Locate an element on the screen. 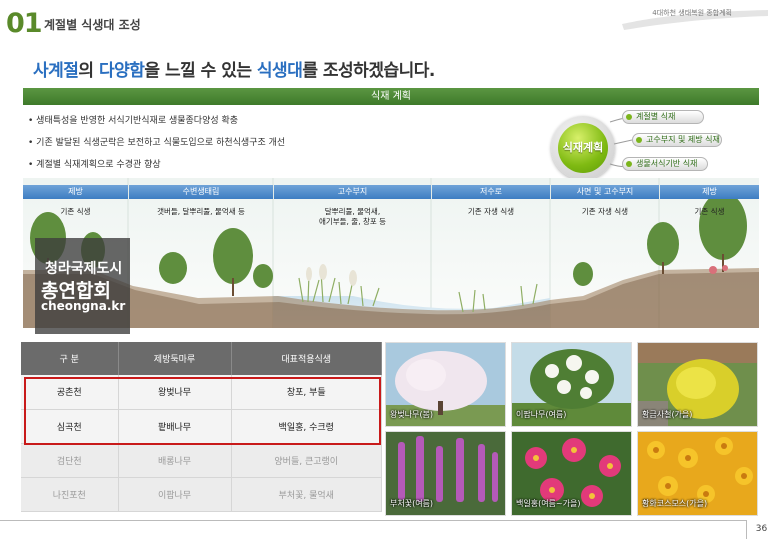 The width and height of the screenshot is (776, 539). zone-desc-levee-left: 기존 식생 is located at coordinates (75, 211).